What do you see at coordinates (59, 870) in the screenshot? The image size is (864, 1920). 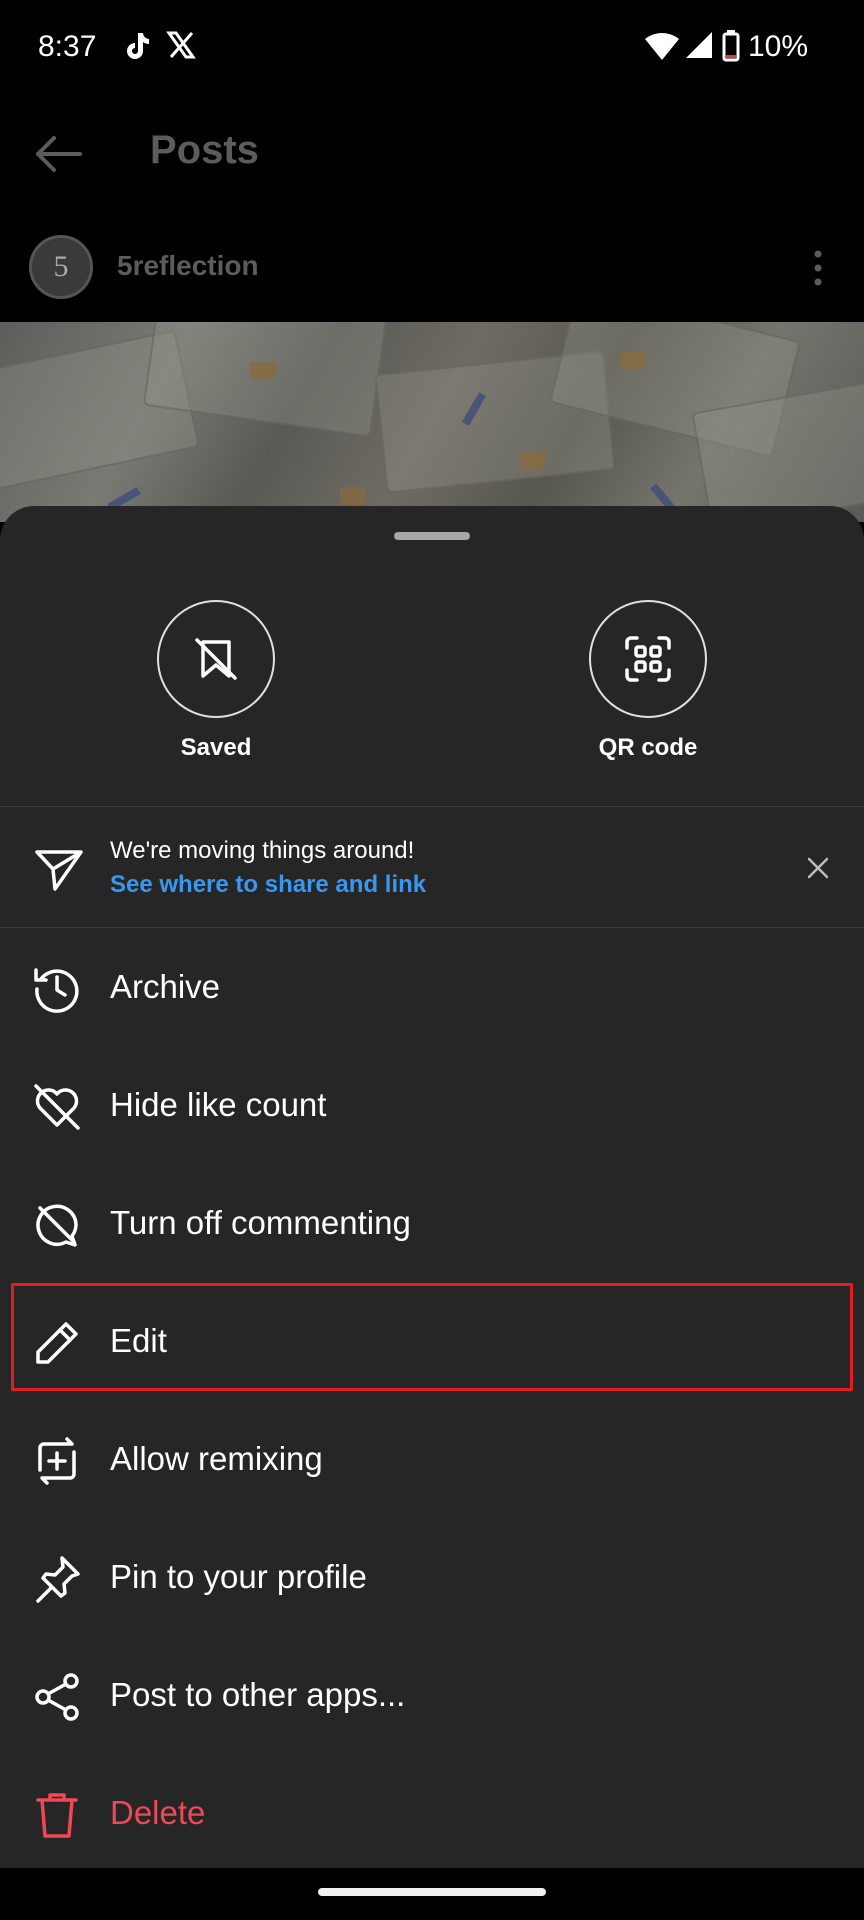 I see `send-icon` at bounding box center [59, 870].